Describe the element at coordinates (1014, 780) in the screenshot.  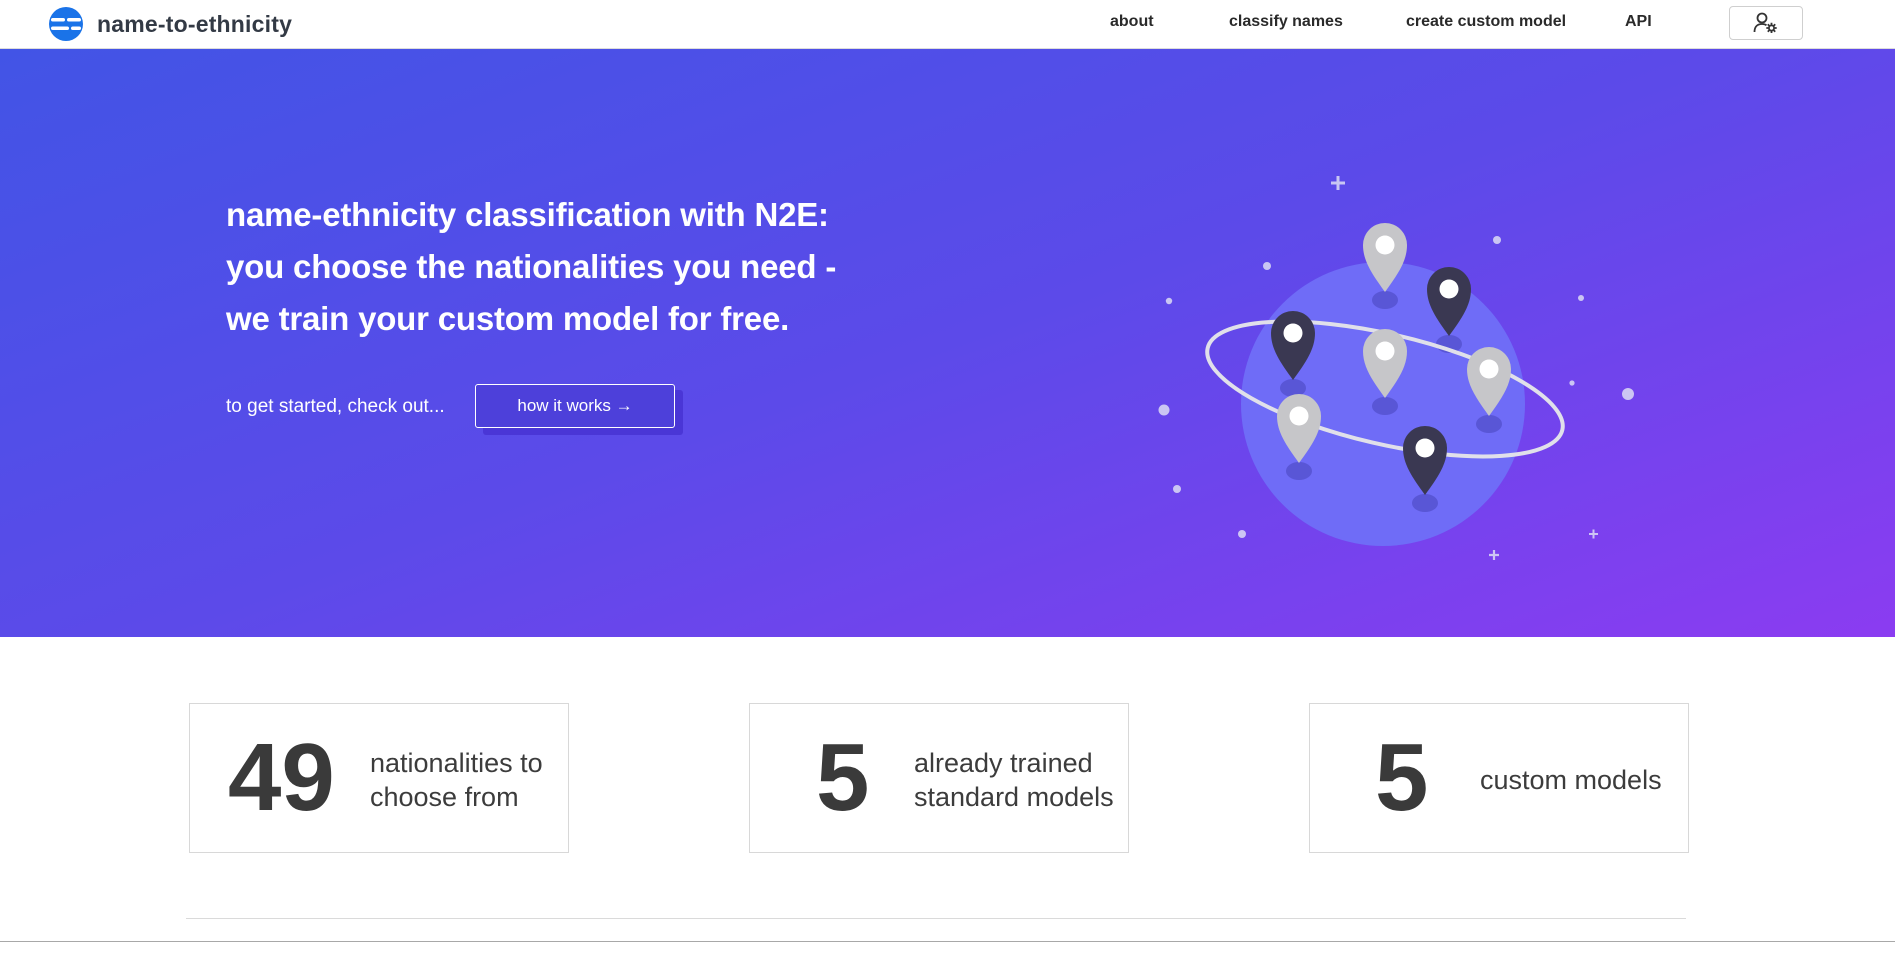
I see `stat-label: already trained standard models` at that location.